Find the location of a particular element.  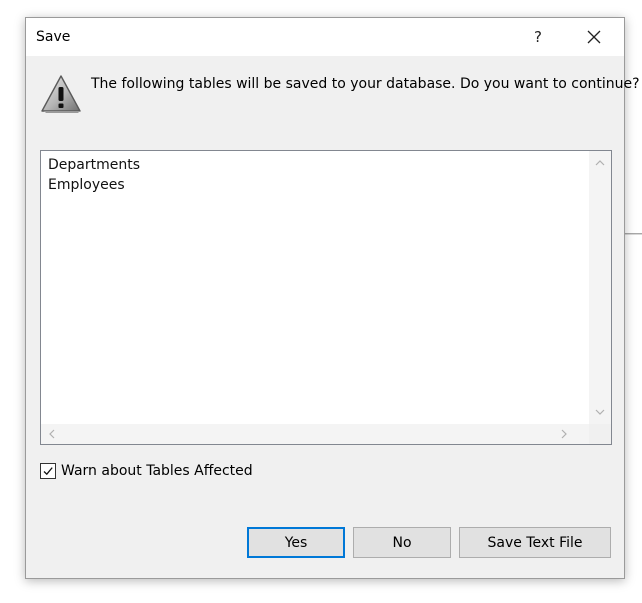

checkmark-icon is located at coordinates (48, 471).